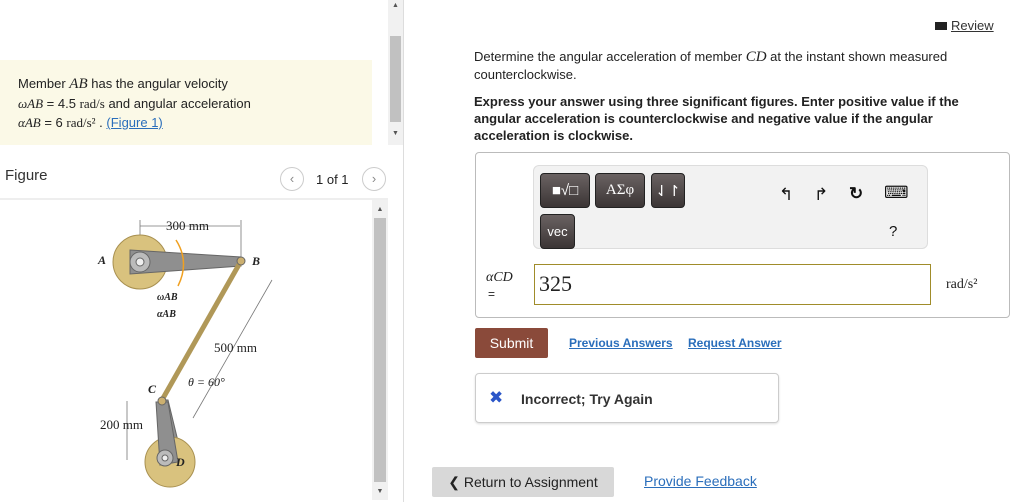  What do you see at coordinates (403, 251) in the screenshot?
I see `divider` at bounding box center [403, 251].